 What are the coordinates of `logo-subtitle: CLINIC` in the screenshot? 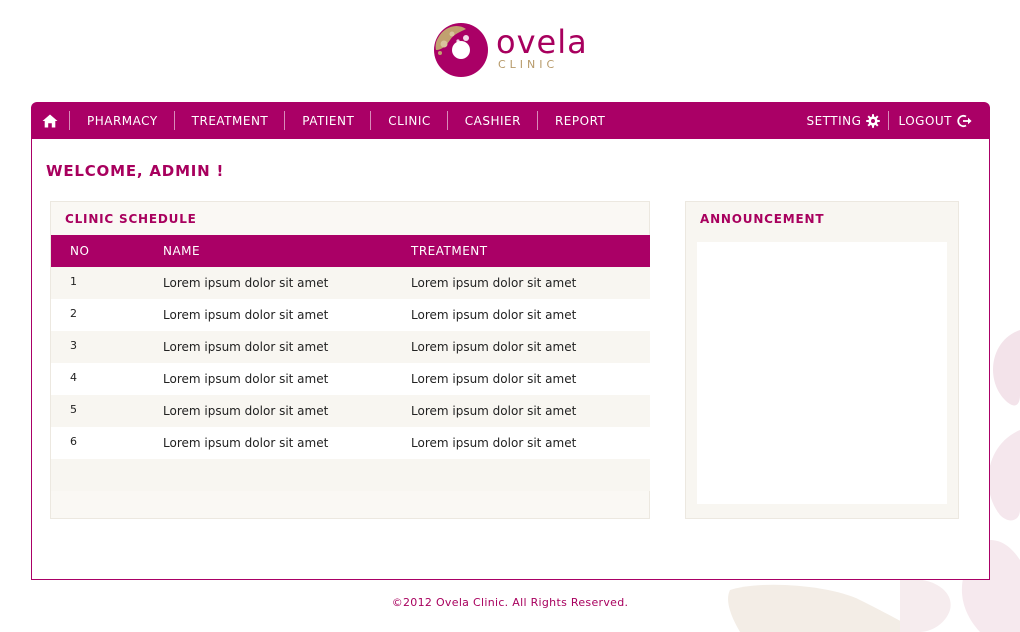 It's located at (528, 64).